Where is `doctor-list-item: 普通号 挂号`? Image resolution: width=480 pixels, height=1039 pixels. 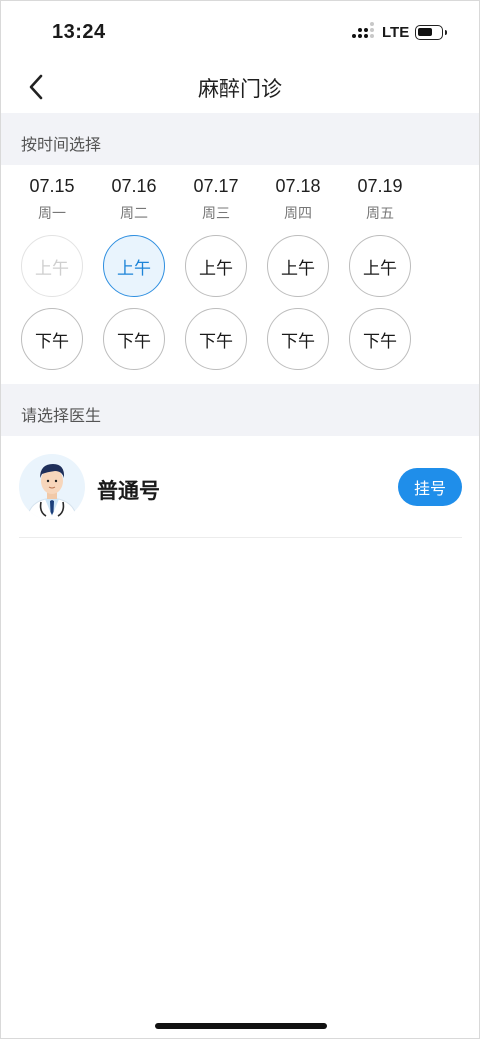
doctor-list-item: 普通号 挂号 is located at coordinates (240, 496).